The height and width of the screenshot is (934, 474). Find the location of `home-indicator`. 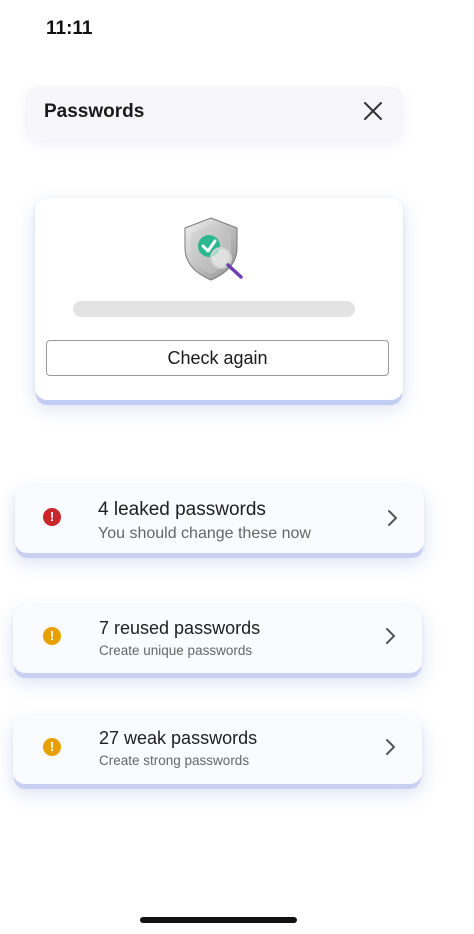

home-indicator is located at coordinates (218, 920).